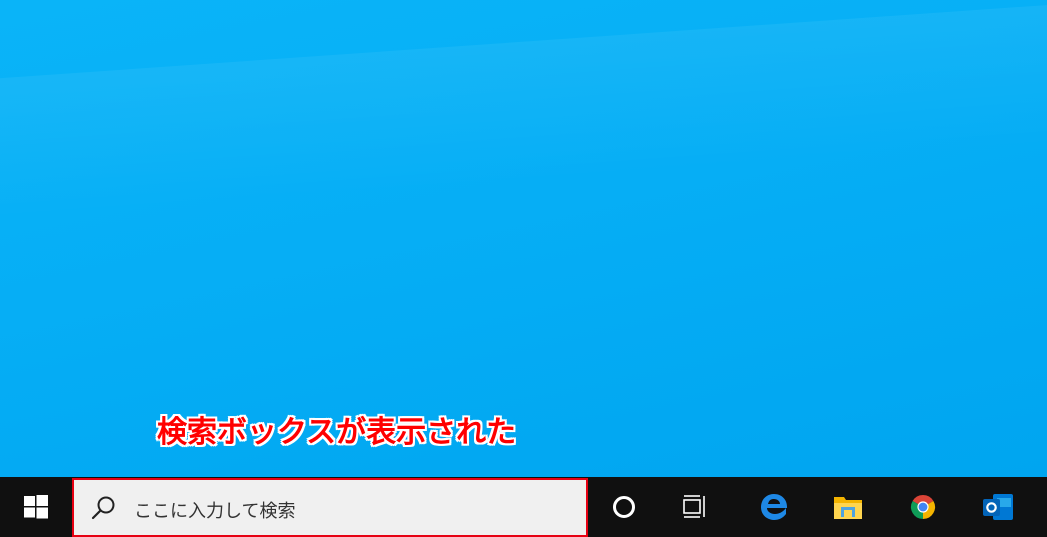 The height and width of the screenshot is (537, 1047). I want to click on search-icon, so click(103, 508).